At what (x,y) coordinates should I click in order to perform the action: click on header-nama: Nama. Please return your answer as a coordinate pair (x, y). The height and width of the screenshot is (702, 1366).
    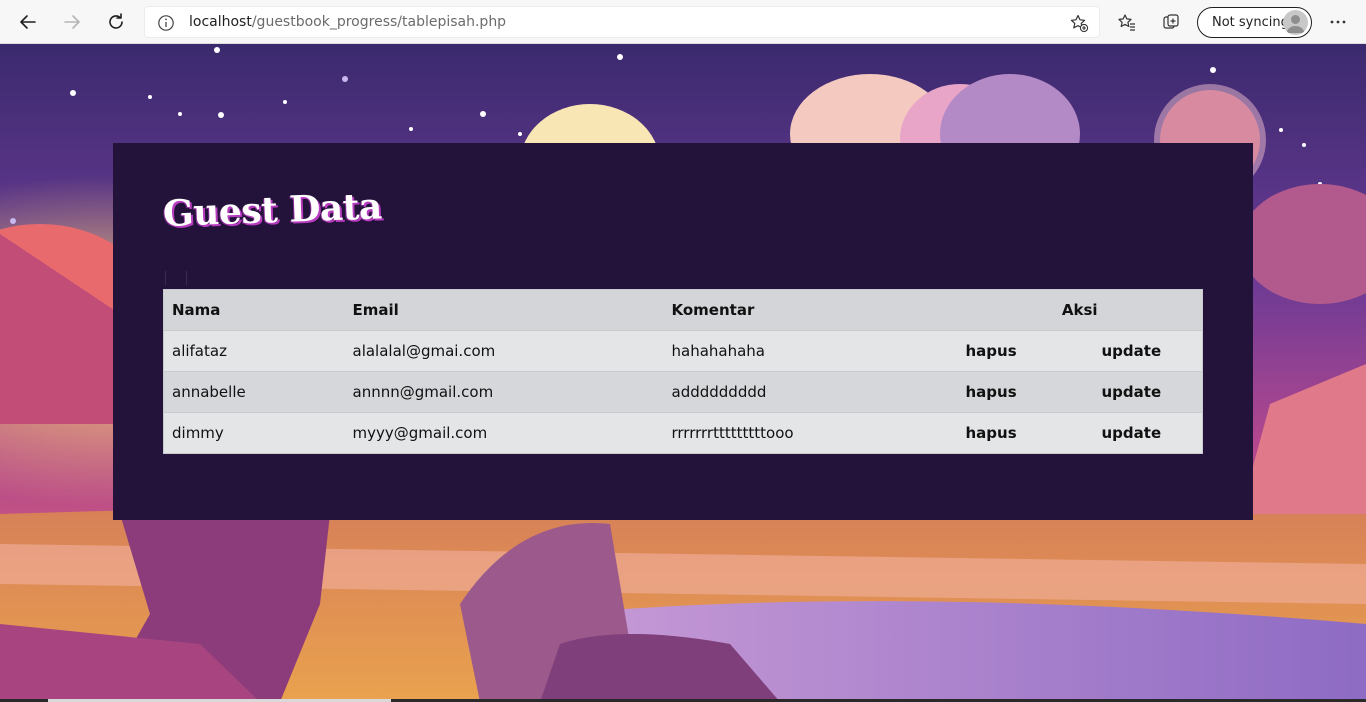
    Looking at the image, I should click on (254, 310).